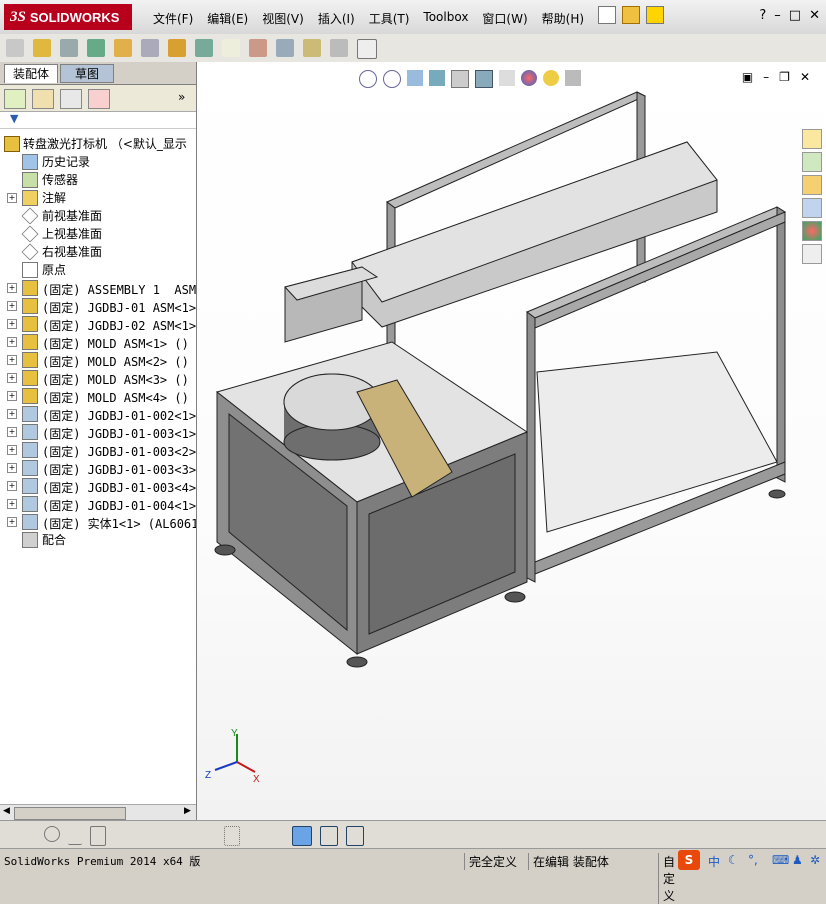 The image size is (826, 904). I want to click on tab-sketch: 草图, so click(87, 73).